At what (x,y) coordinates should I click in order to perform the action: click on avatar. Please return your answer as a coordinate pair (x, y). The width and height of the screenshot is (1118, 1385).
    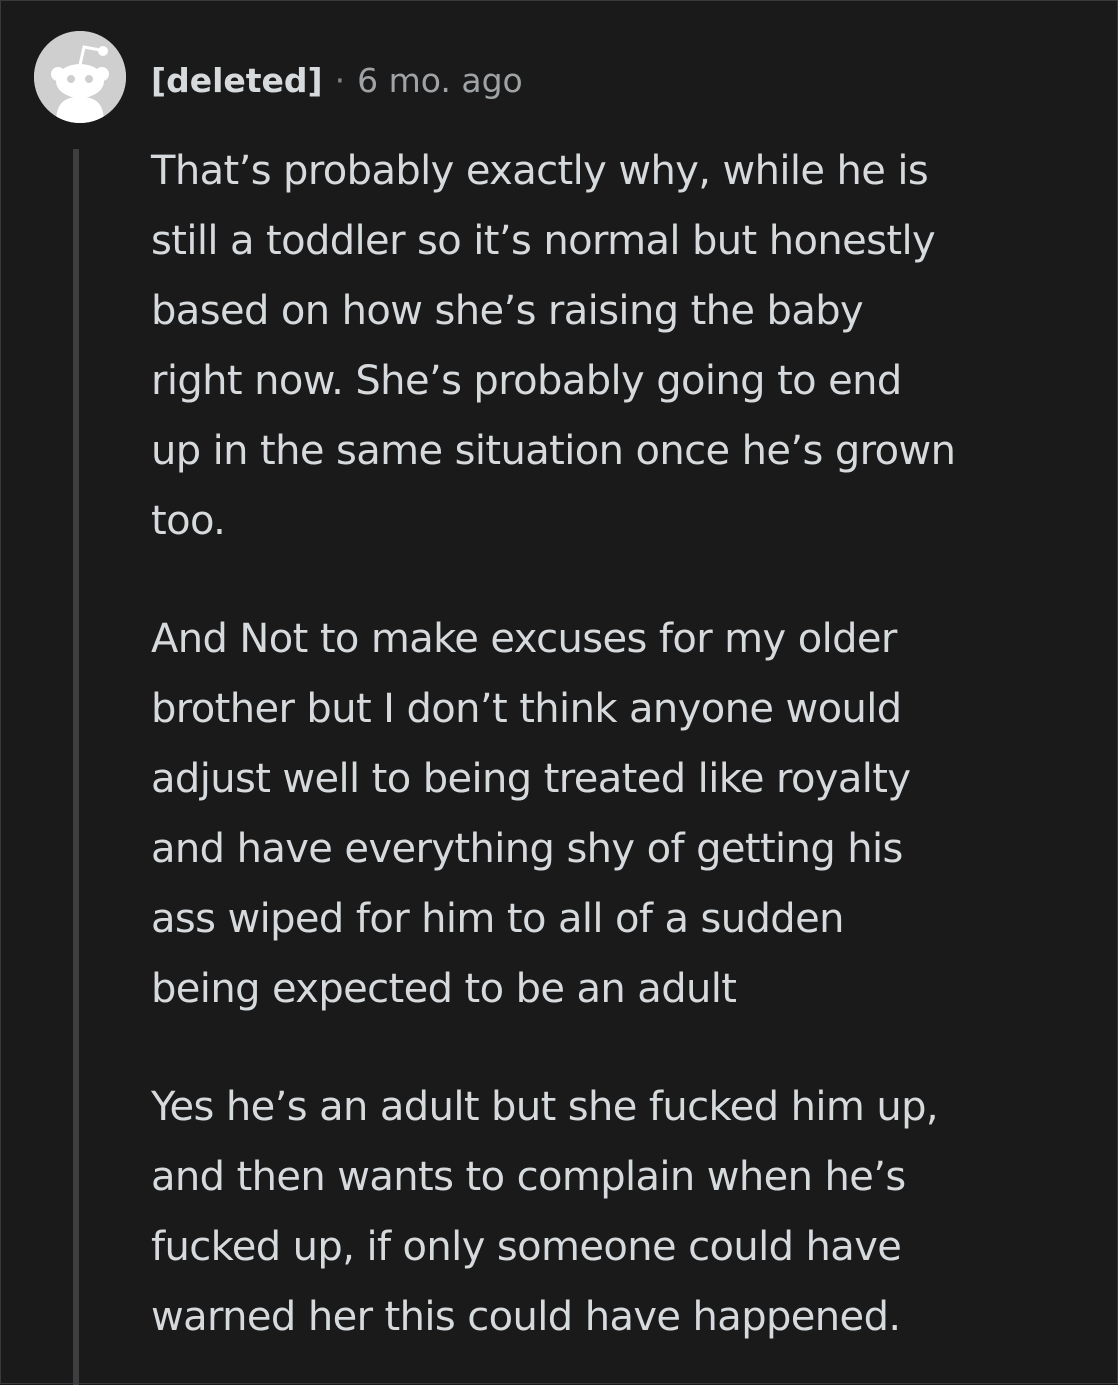
    Looking at the image, I should click on (80, 77).